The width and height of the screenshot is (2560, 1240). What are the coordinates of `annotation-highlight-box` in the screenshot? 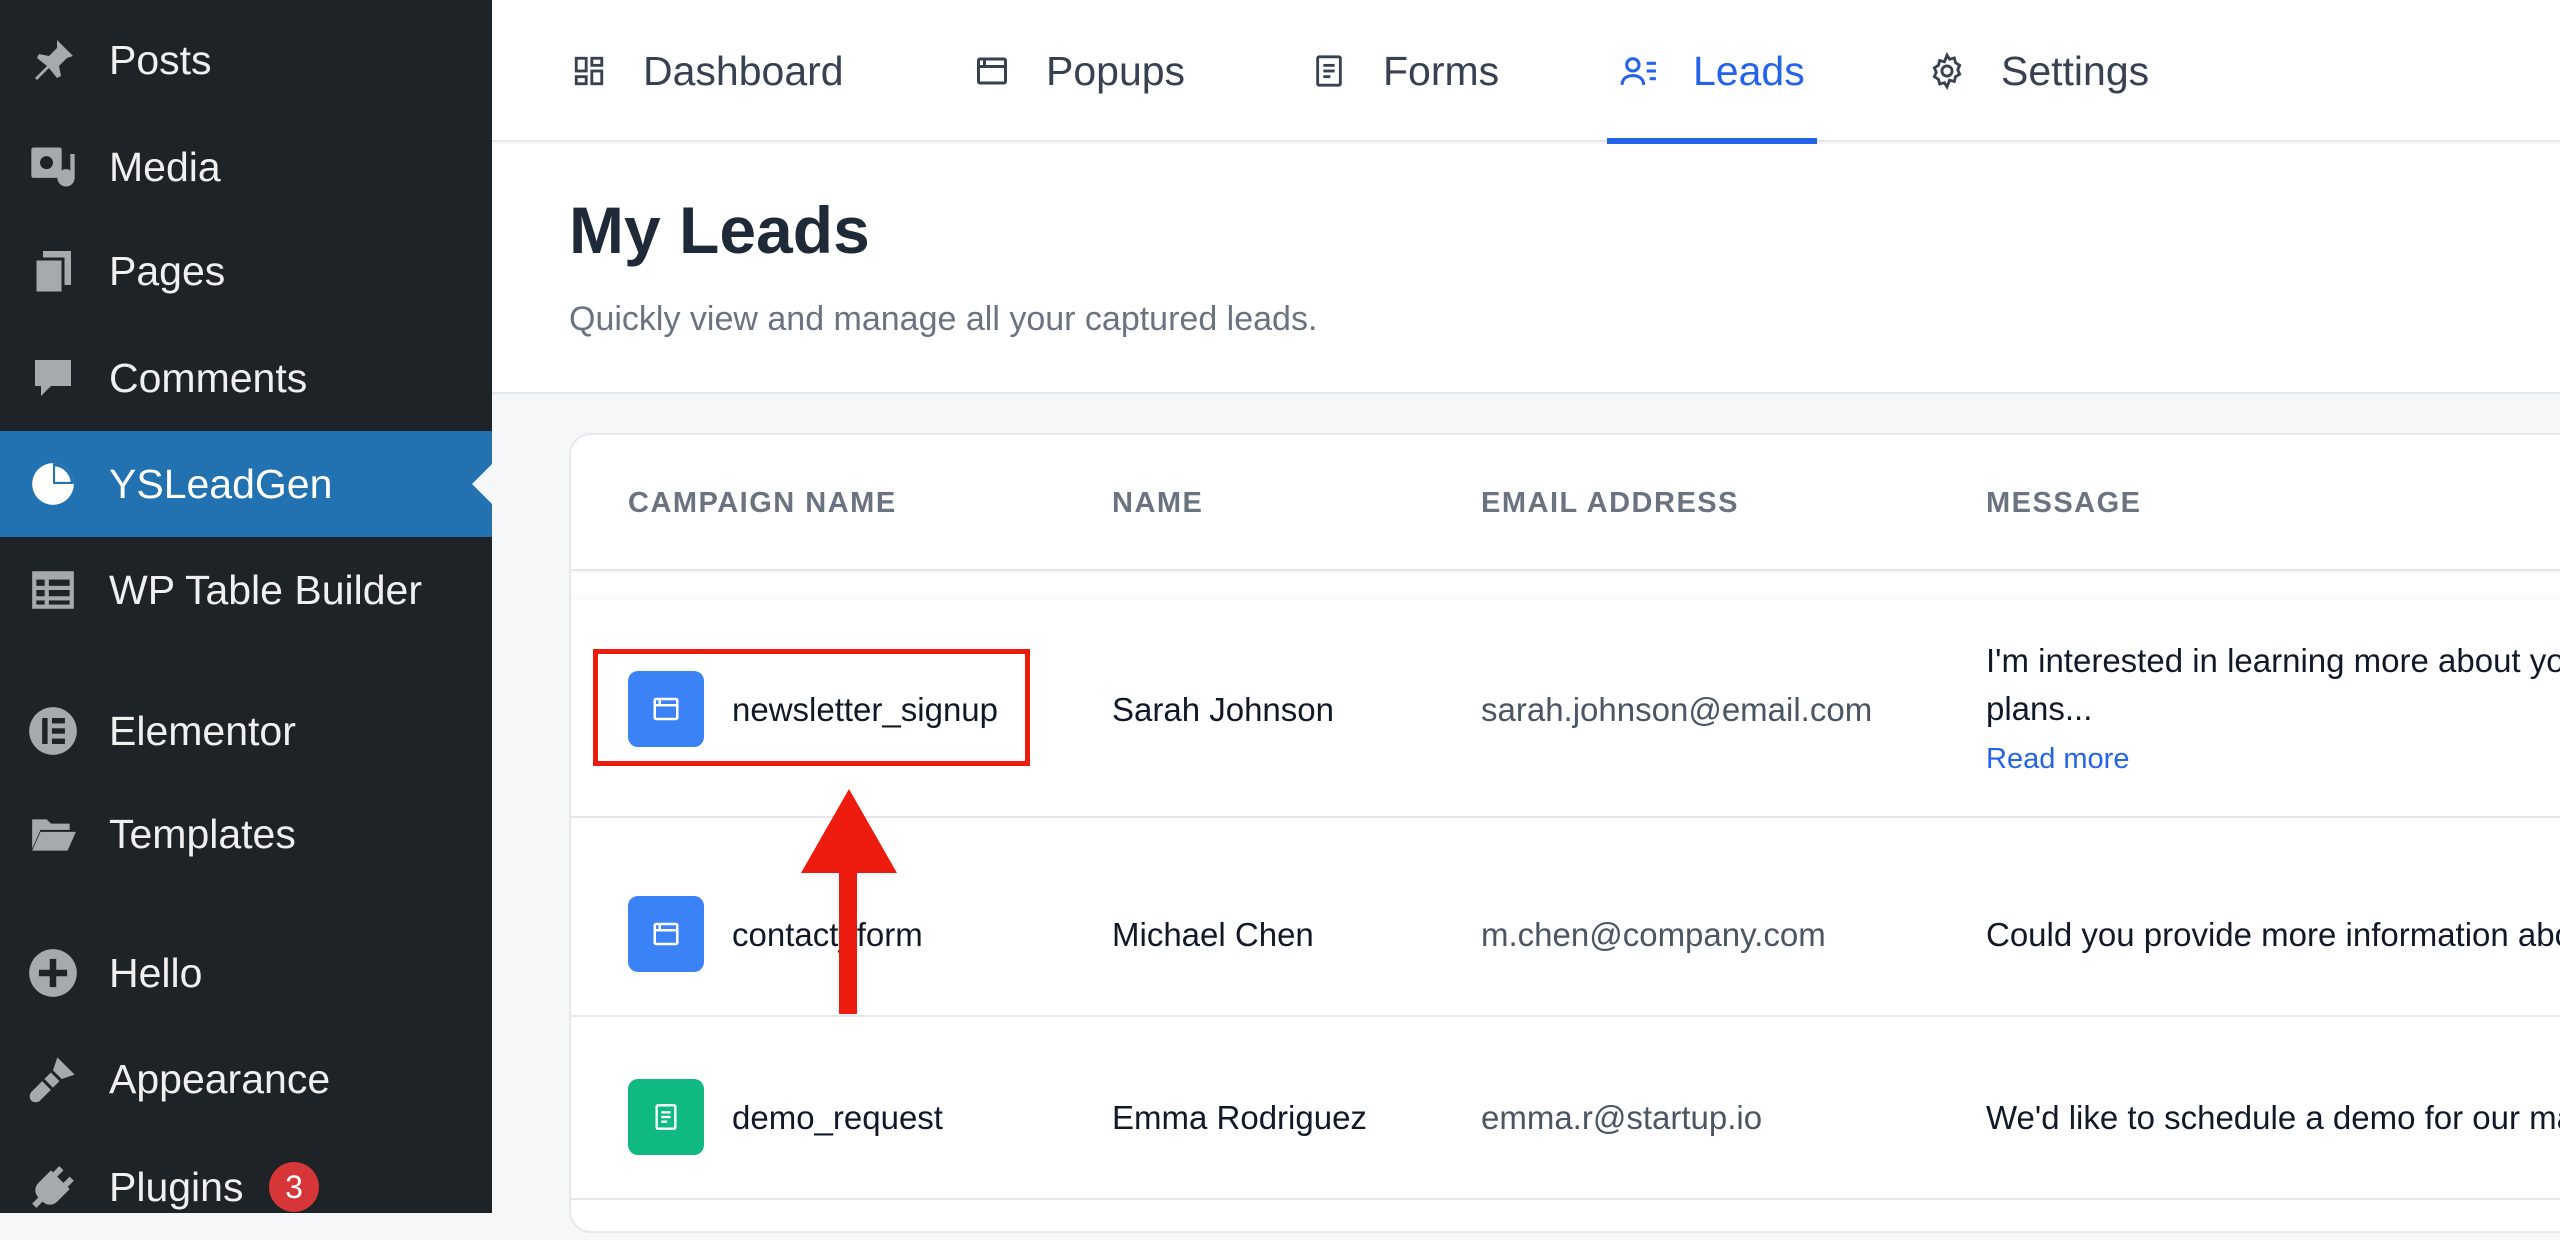 It's located at (811, 707).